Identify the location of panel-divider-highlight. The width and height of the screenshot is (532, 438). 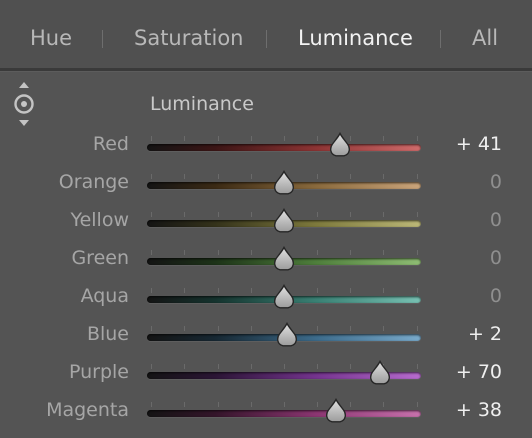
(266, 71).